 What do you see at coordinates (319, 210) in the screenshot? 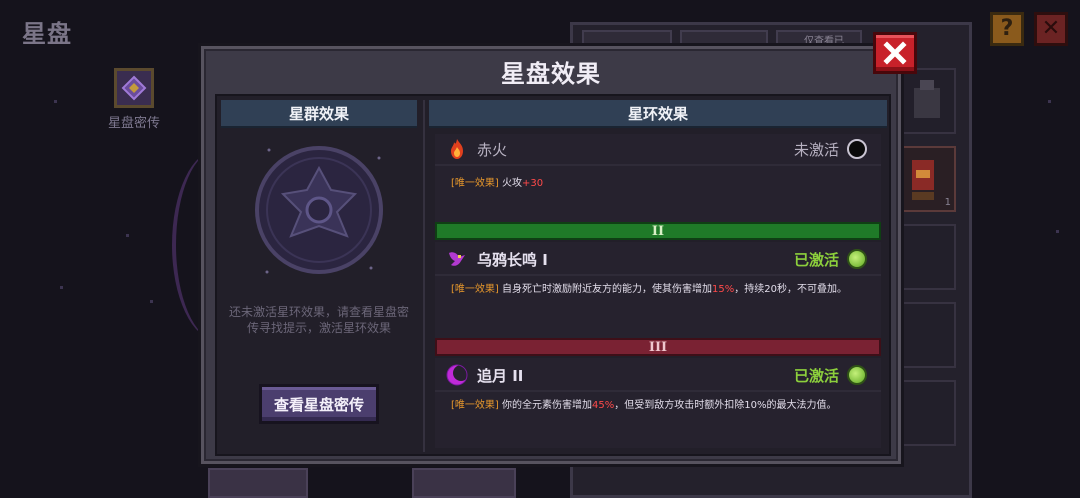
I see `star-chart-disc-icon` at bounding box center [319, 210].